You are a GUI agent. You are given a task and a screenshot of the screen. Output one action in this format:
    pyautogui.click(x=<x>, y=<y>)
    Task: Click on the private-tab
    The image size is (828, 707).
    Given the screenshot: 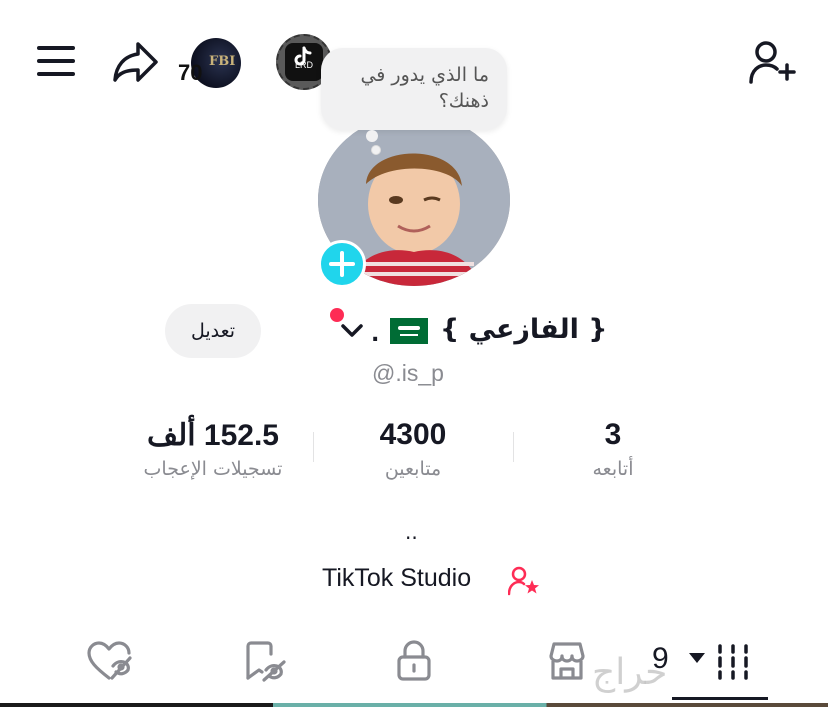 What is the action you would take?
    pyautogui.click(x=414, y=663)
    